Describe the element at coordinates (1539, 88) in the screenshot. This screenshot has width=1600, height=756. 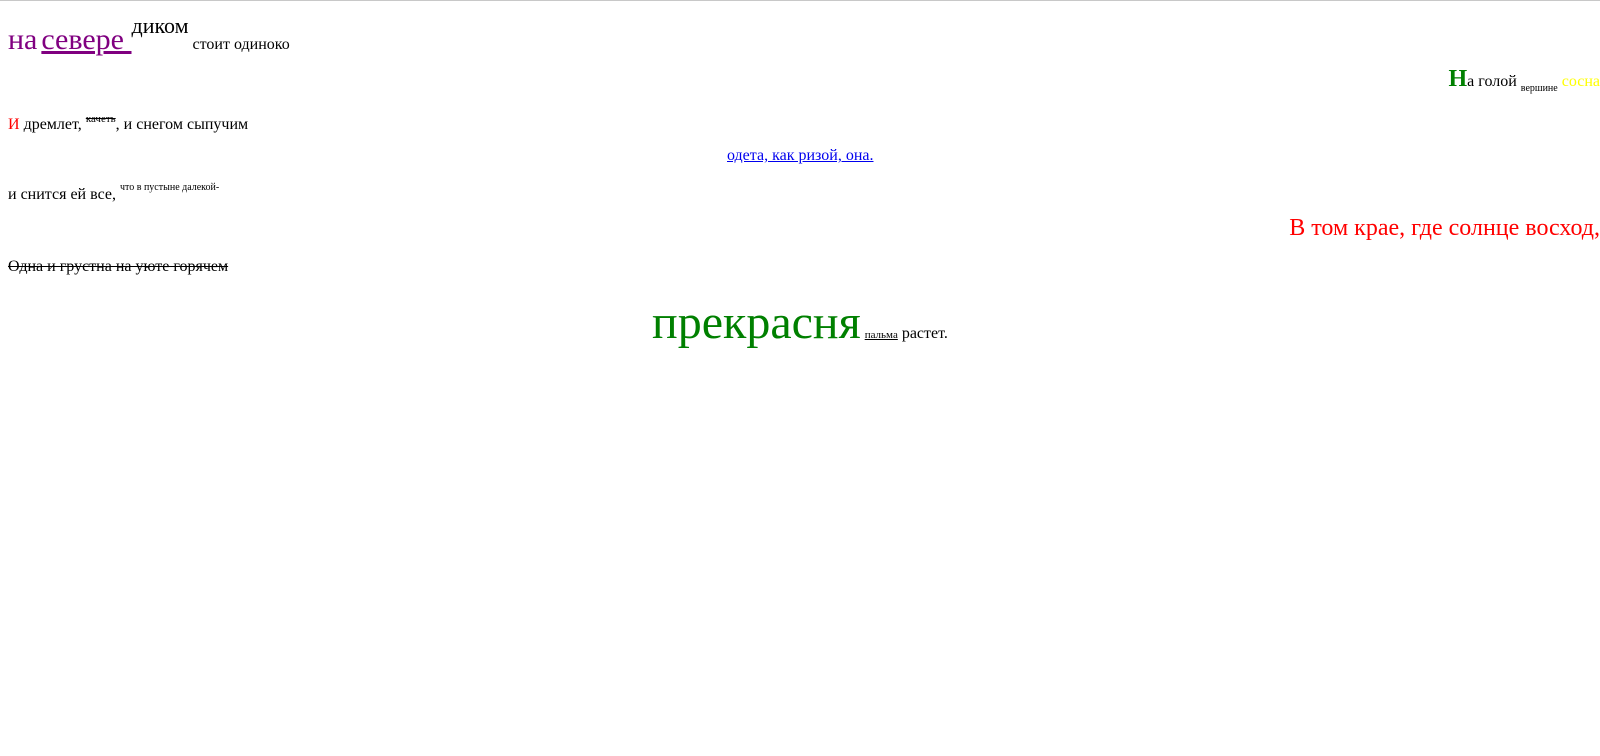
I see `sub-vershine: вершине` at that location.